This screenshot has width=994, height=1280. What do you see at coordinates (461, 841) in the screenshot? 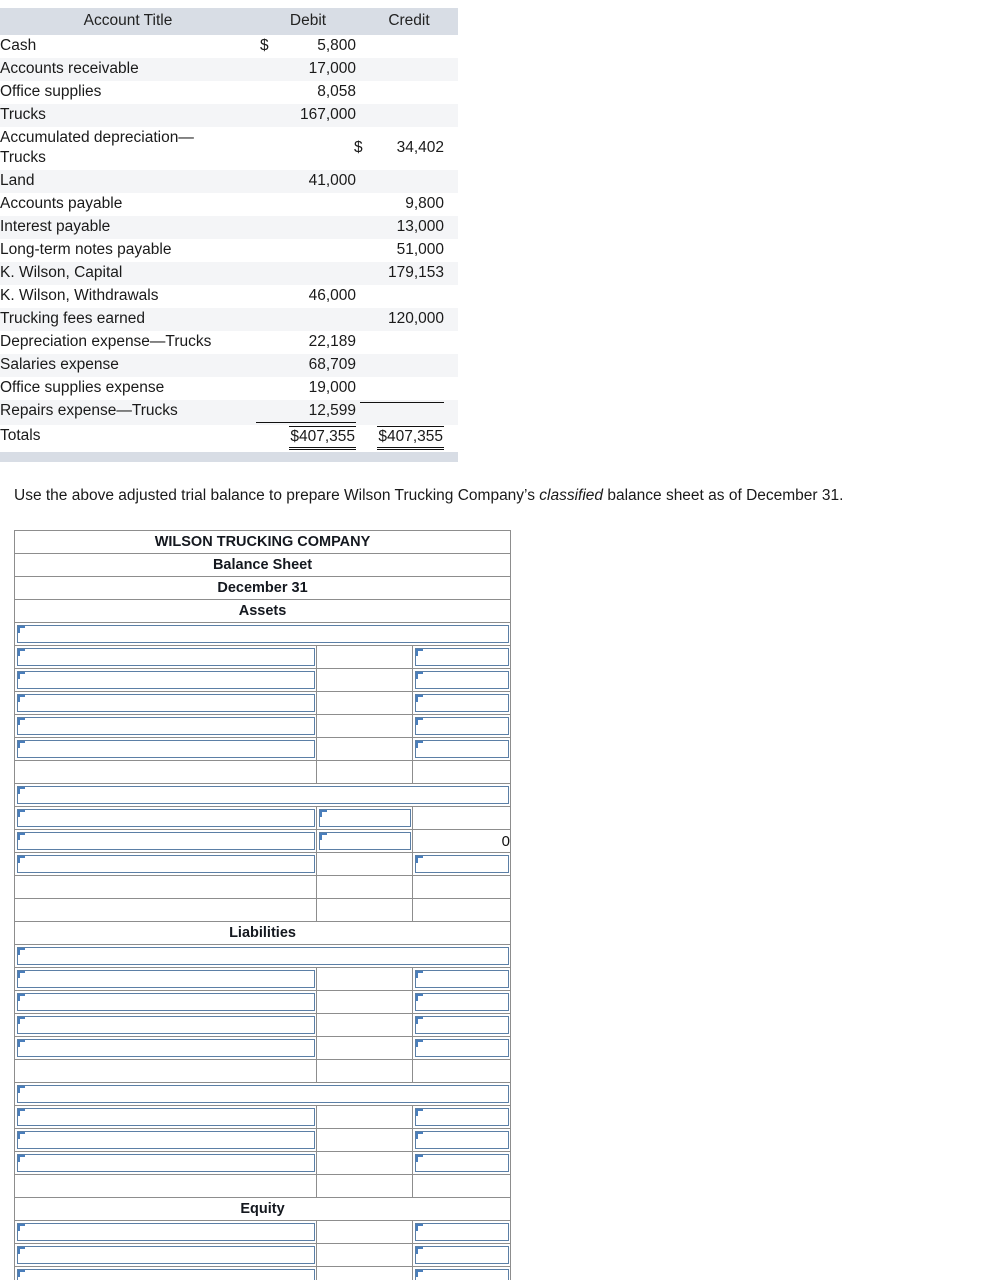
I see `assets-subtotal-value: 0` at bounding box center [461, 841].